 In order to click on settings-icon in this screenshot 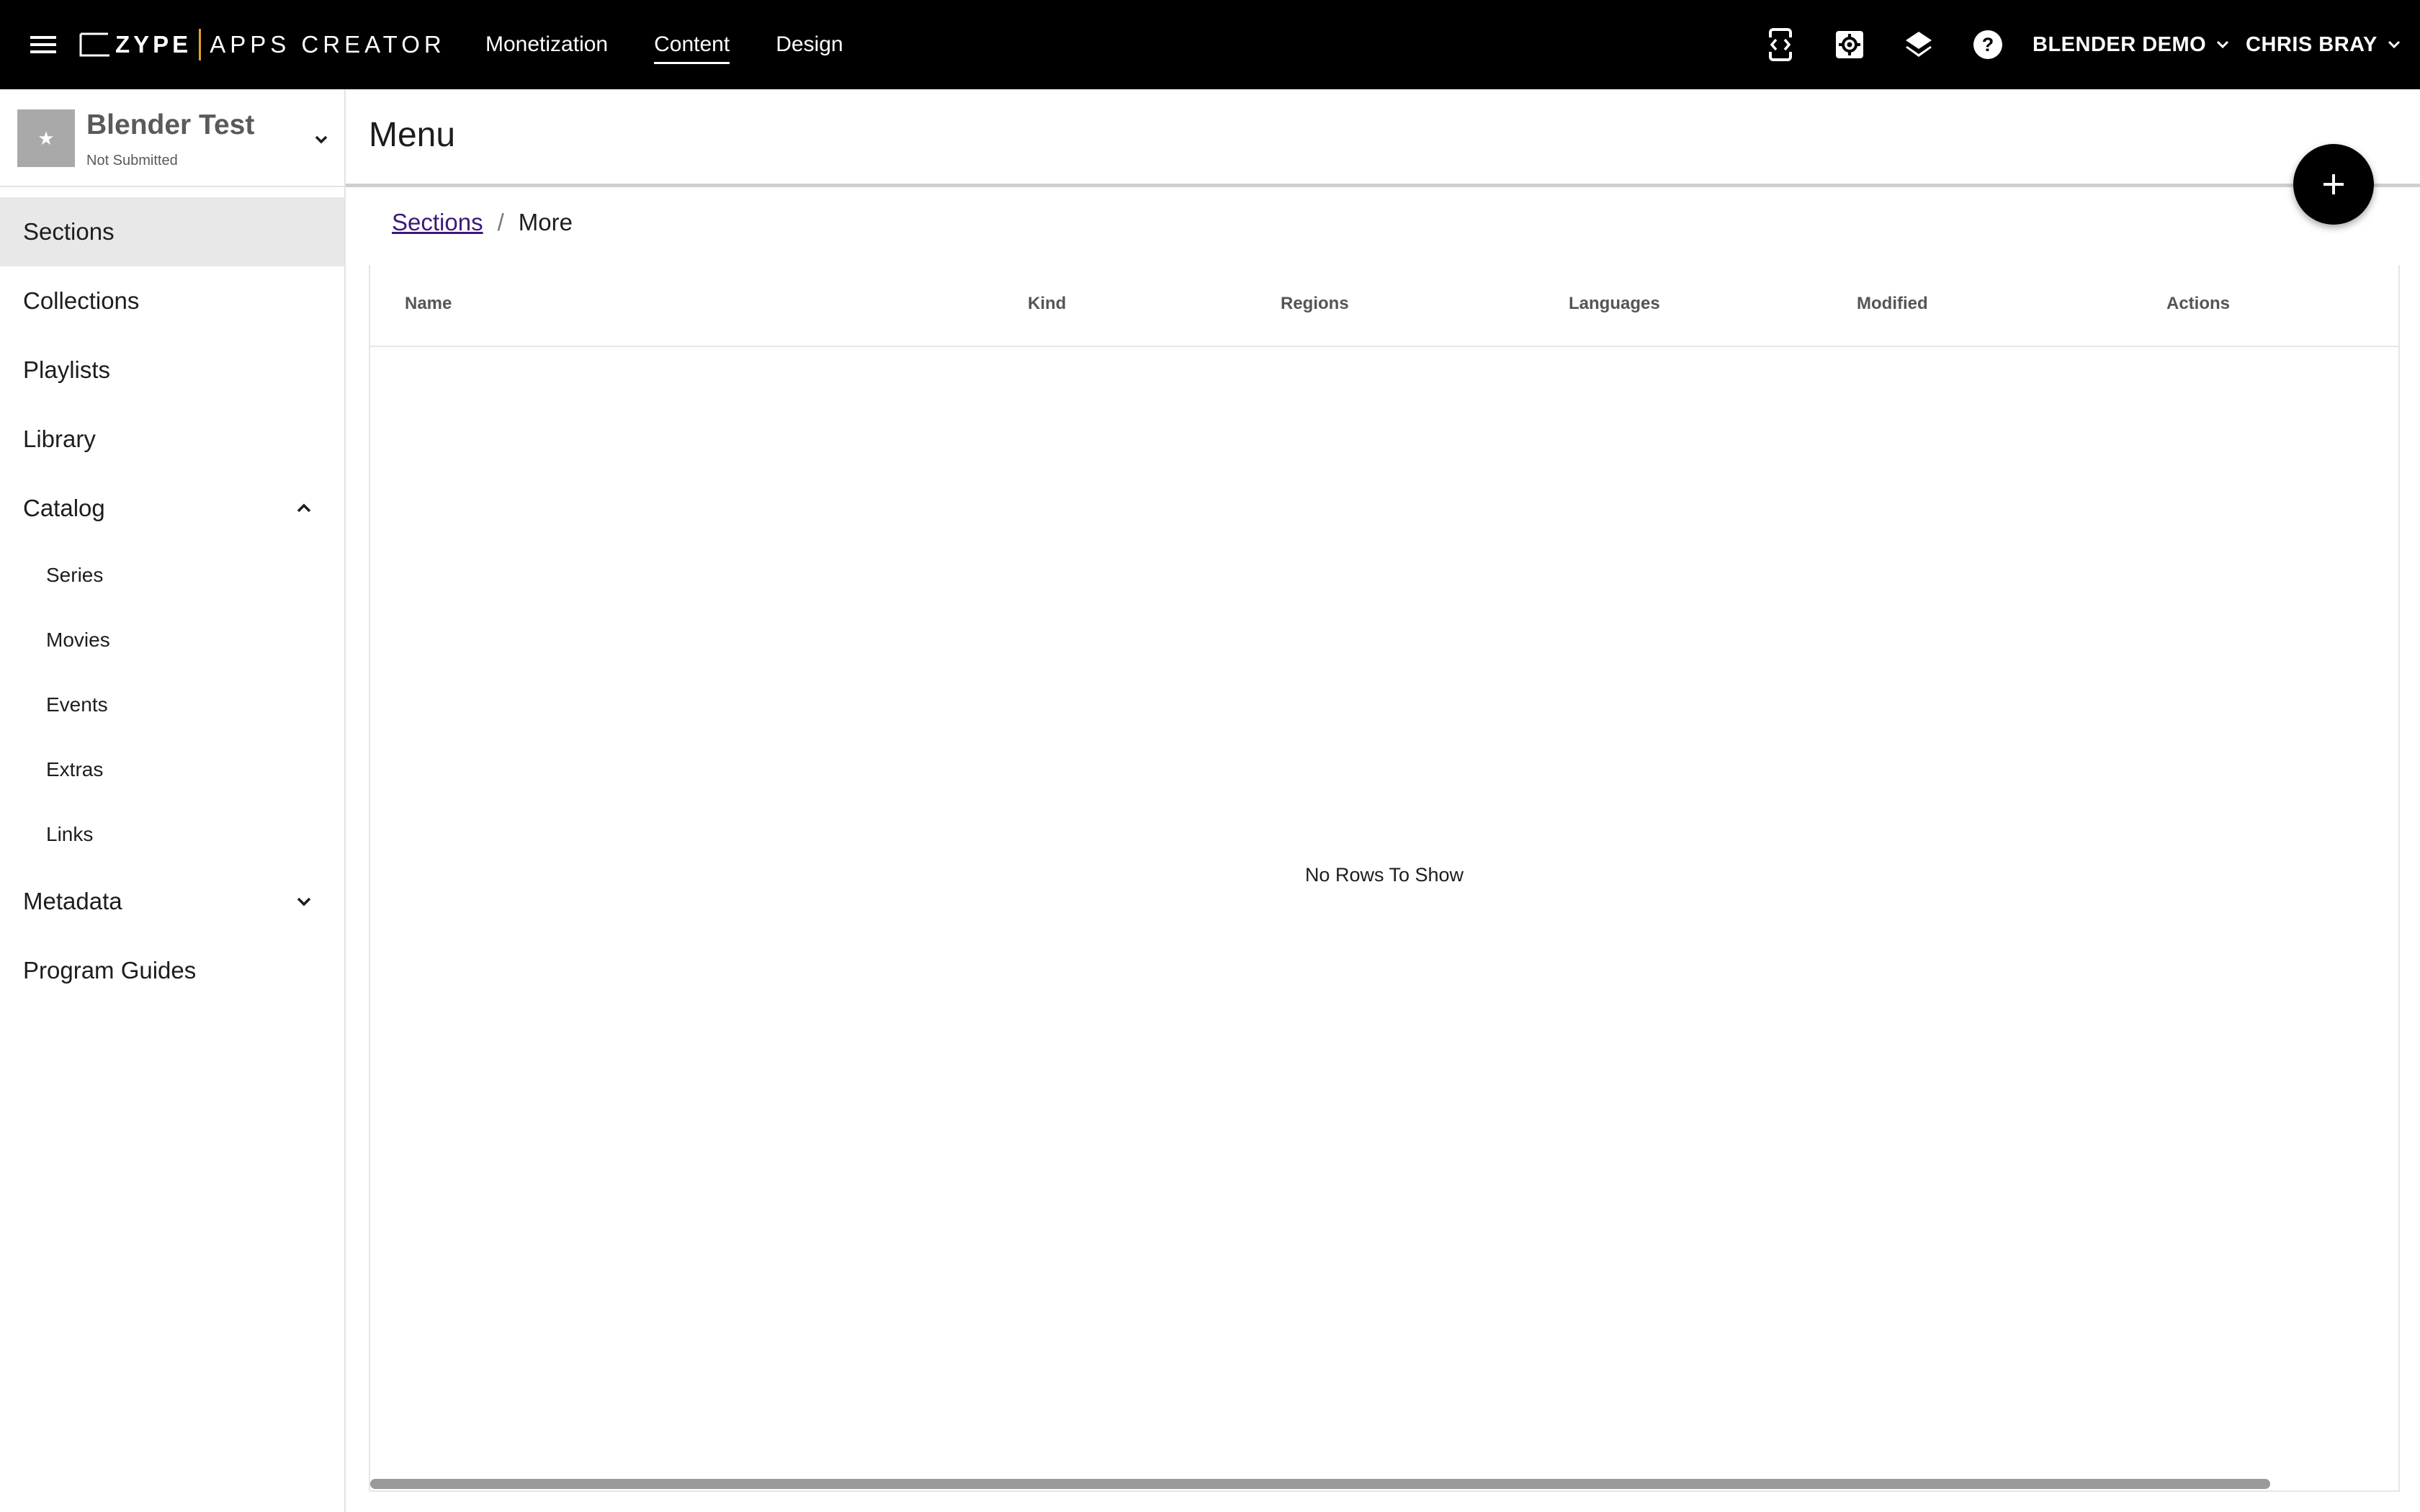, I will do `click(1849, 44)`.